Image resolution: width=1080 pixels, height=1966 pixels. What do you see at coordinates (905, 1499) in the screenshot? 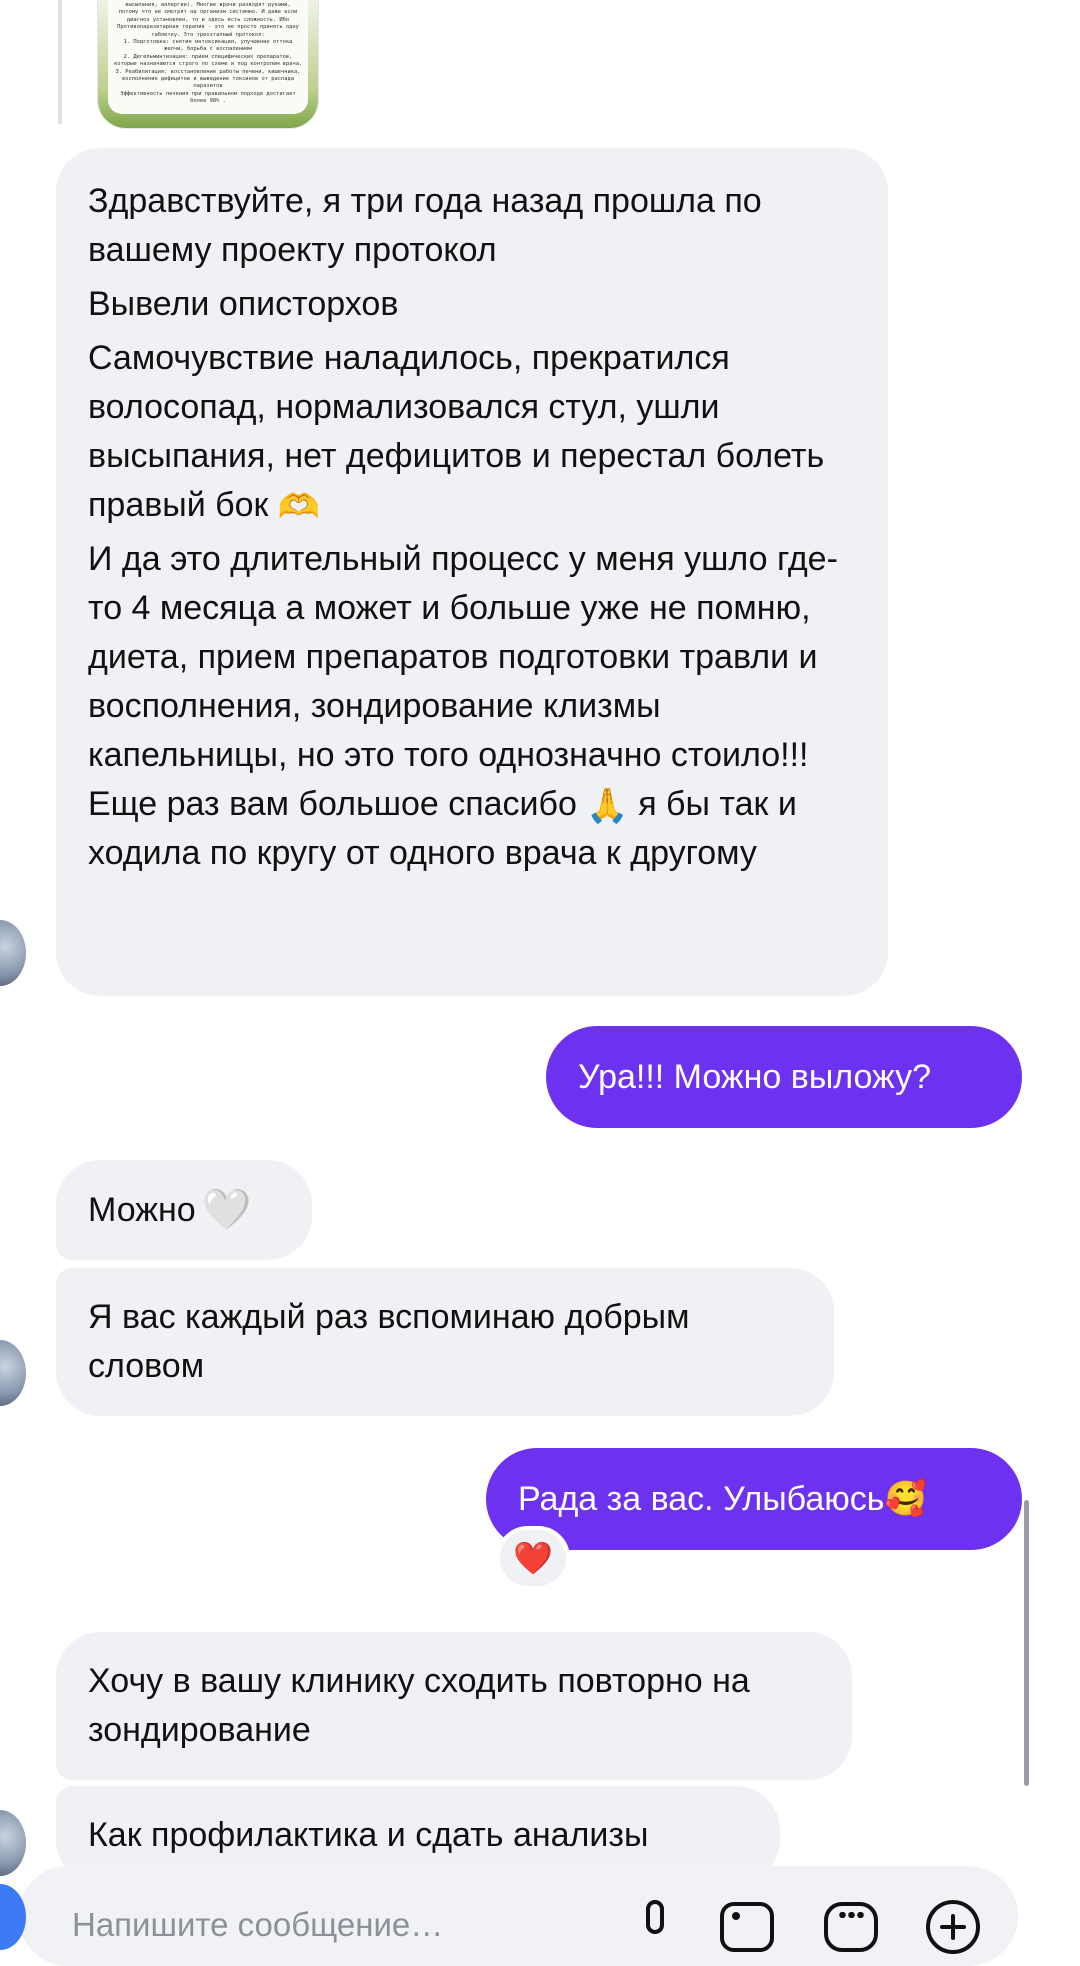
I see `smiling-face-with-hearts-icon: 🥰` at bounding box center [905, 1499].